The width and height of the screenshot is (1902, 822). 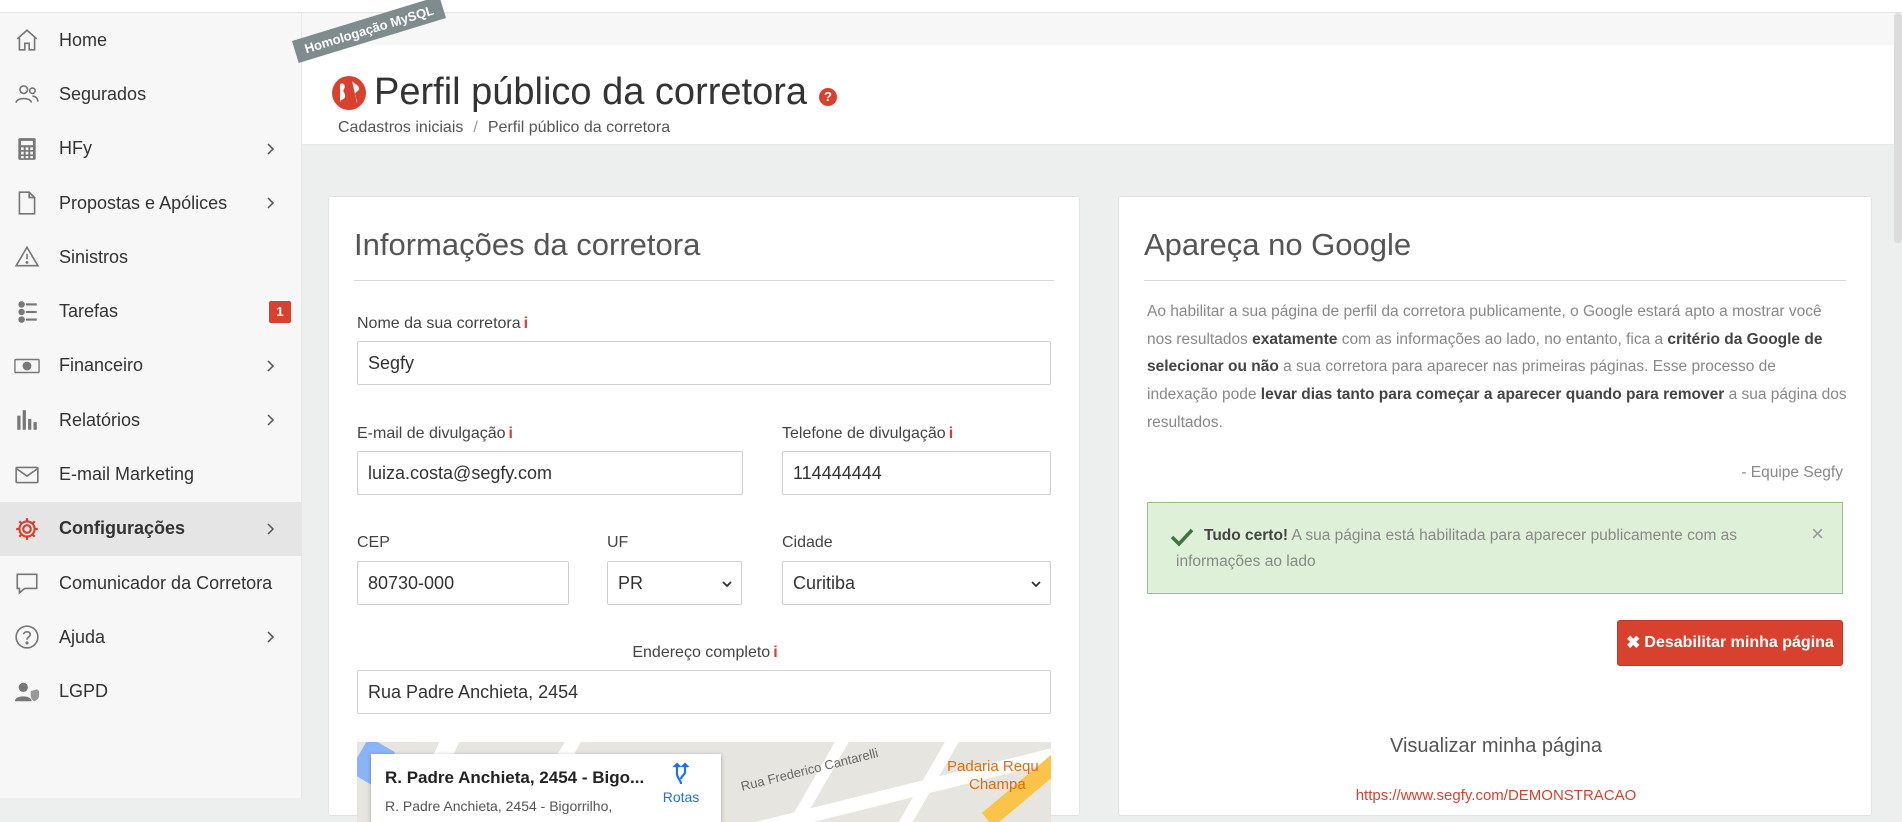 I want to click on top-bar, so click(x=951, y=6).